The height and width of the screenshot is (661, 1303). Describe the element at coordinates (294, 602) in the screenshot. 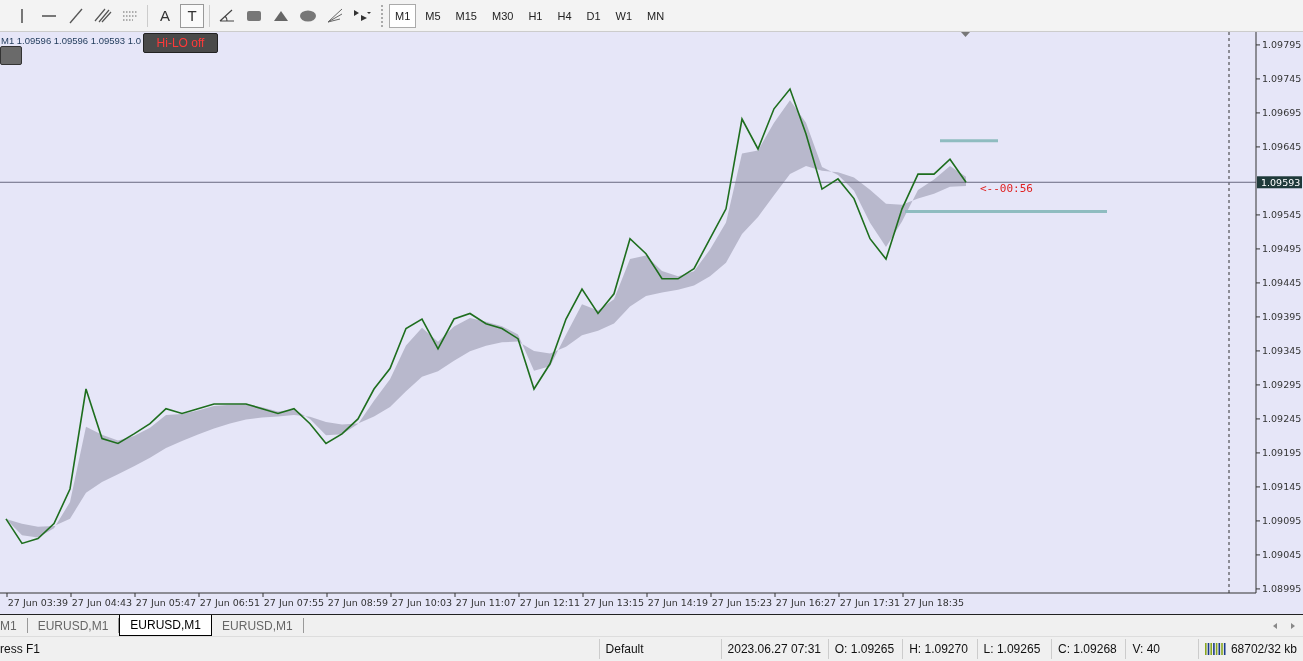

I see `time-axis-label: 27 Jun 07:55` at that location.